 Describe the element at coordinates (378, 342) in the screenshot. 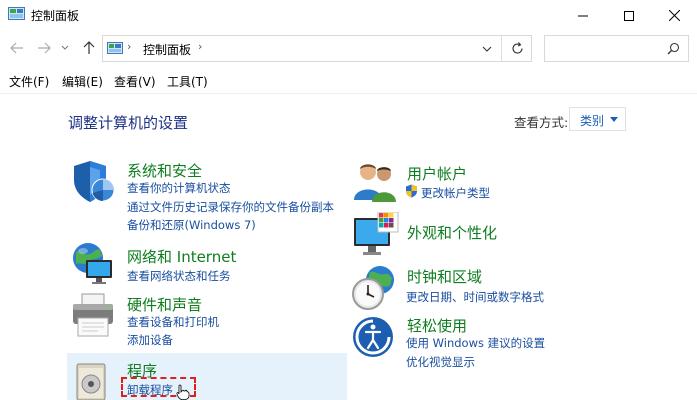

I see `ease-of-access-icon` at that location.